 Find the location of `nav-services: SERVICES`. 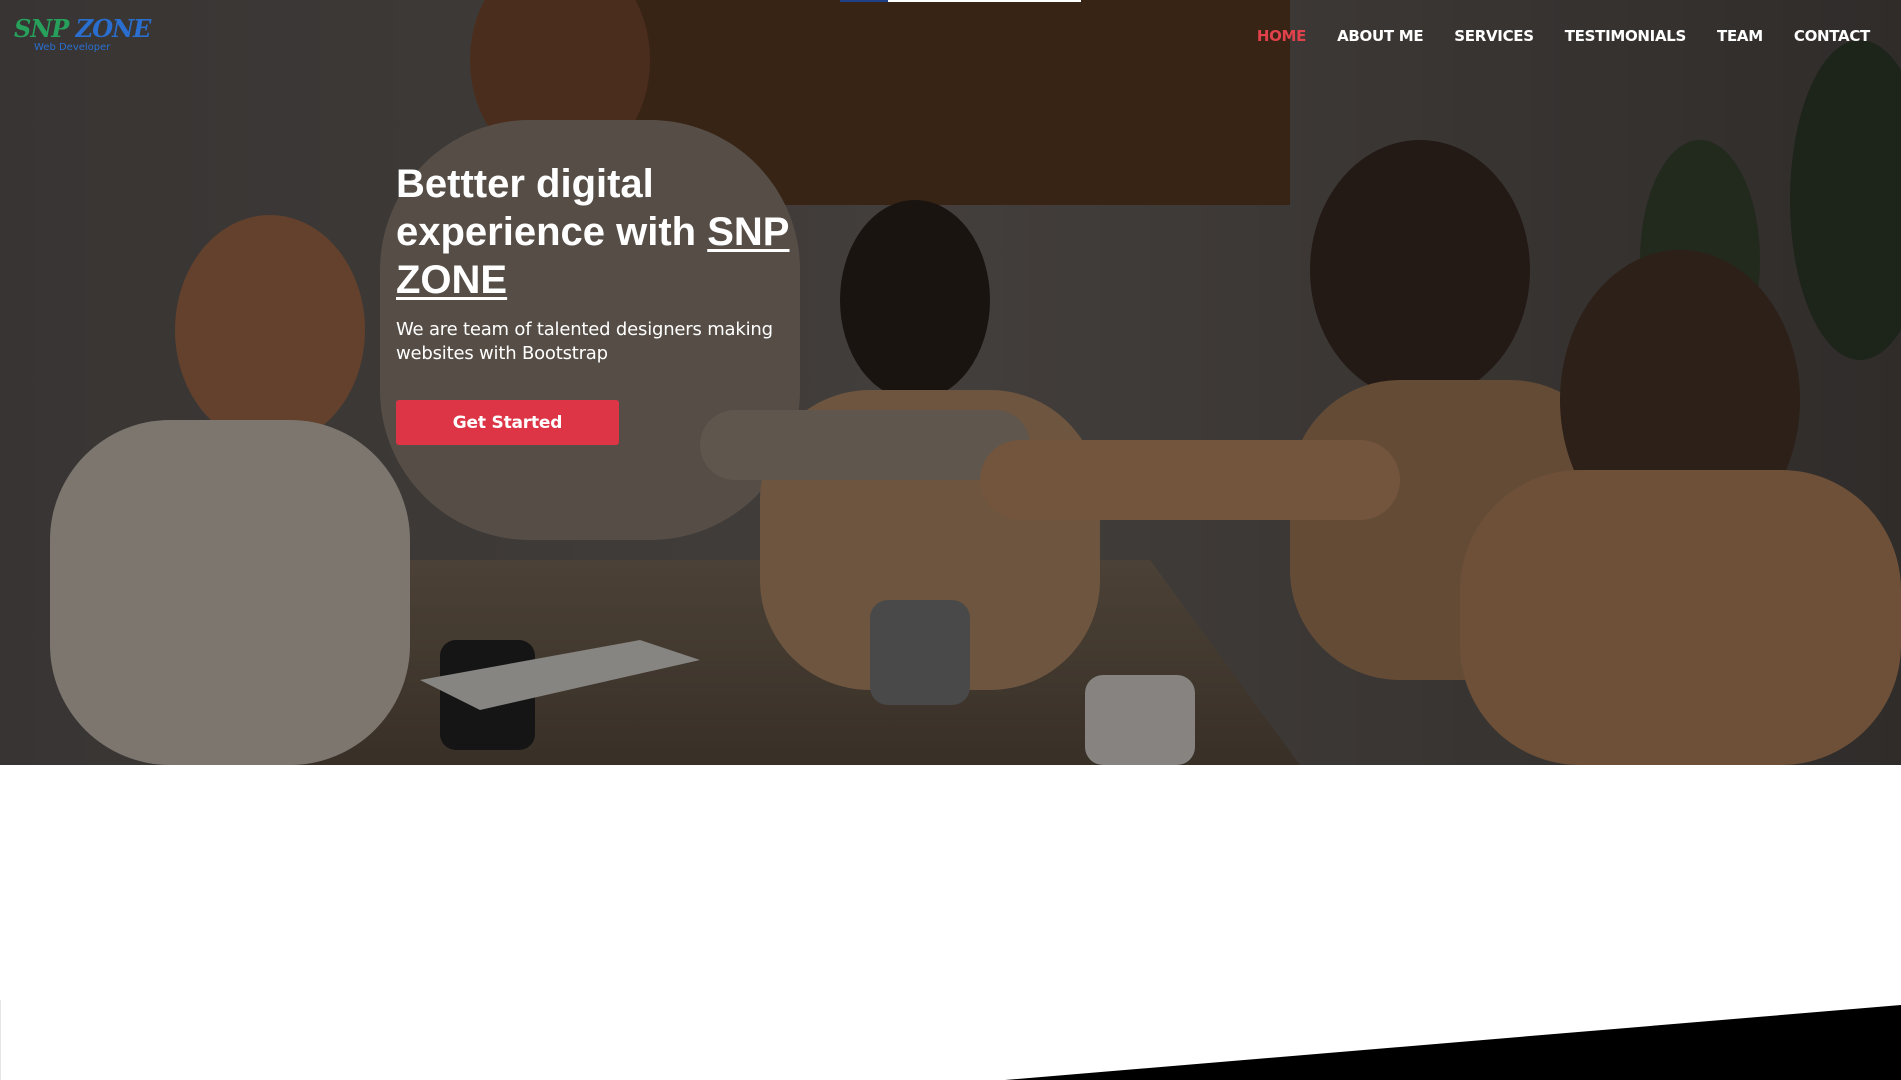

nav-services: SERVICES is located at coordinates (1494, 36).